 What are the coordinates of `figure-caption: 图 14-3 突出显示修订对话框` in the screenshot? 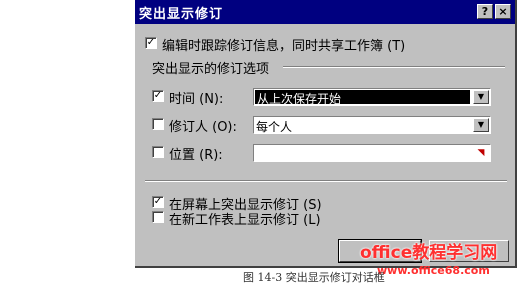 It's located at (314, 277).